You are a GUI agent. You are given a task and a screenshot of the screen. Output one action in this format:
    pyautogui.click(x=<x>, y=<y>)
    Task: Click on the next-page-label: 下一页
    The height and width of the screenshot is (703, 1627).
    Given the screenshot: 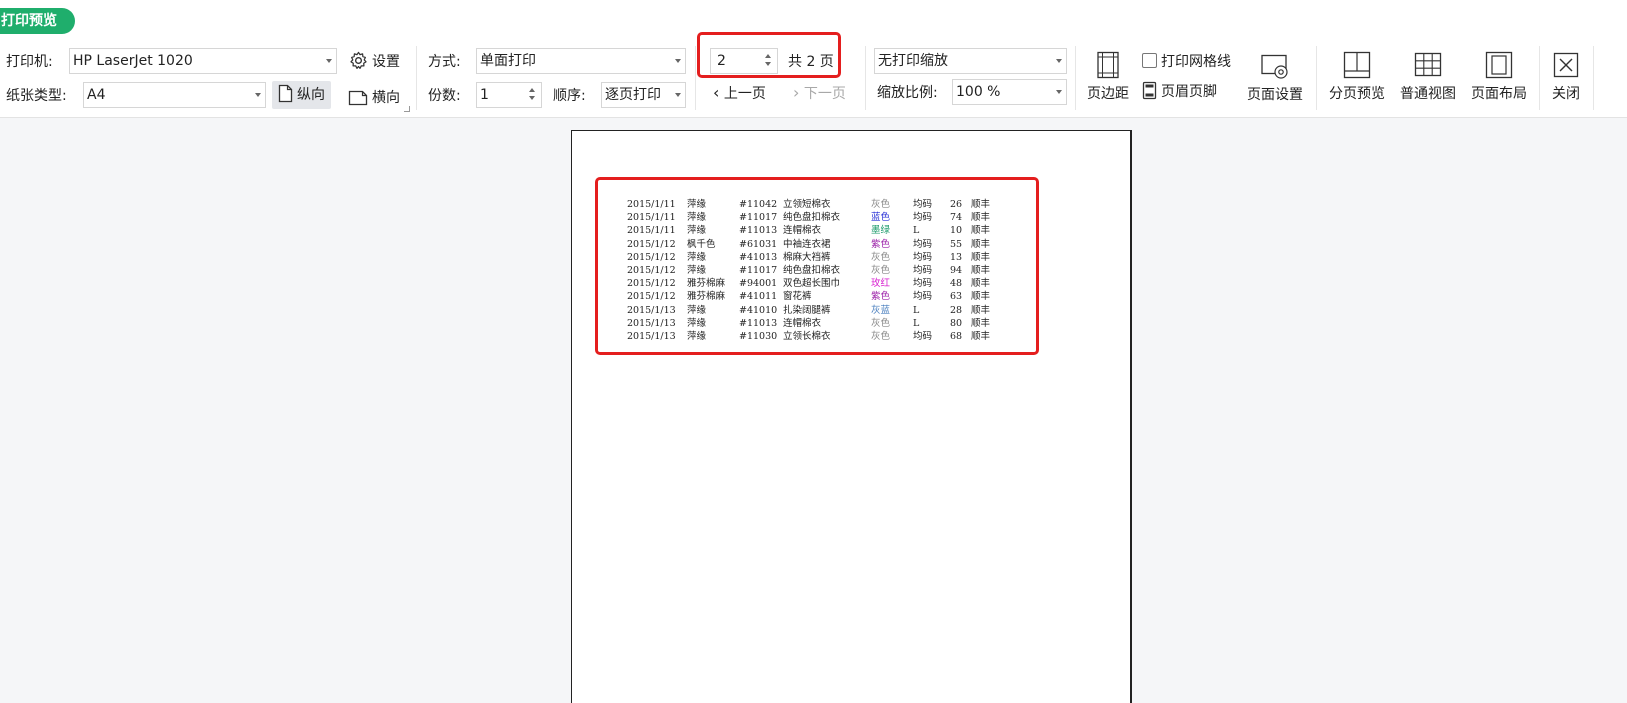 What is the action you would take?
    pyautogui.click(x=824, y=94)
    